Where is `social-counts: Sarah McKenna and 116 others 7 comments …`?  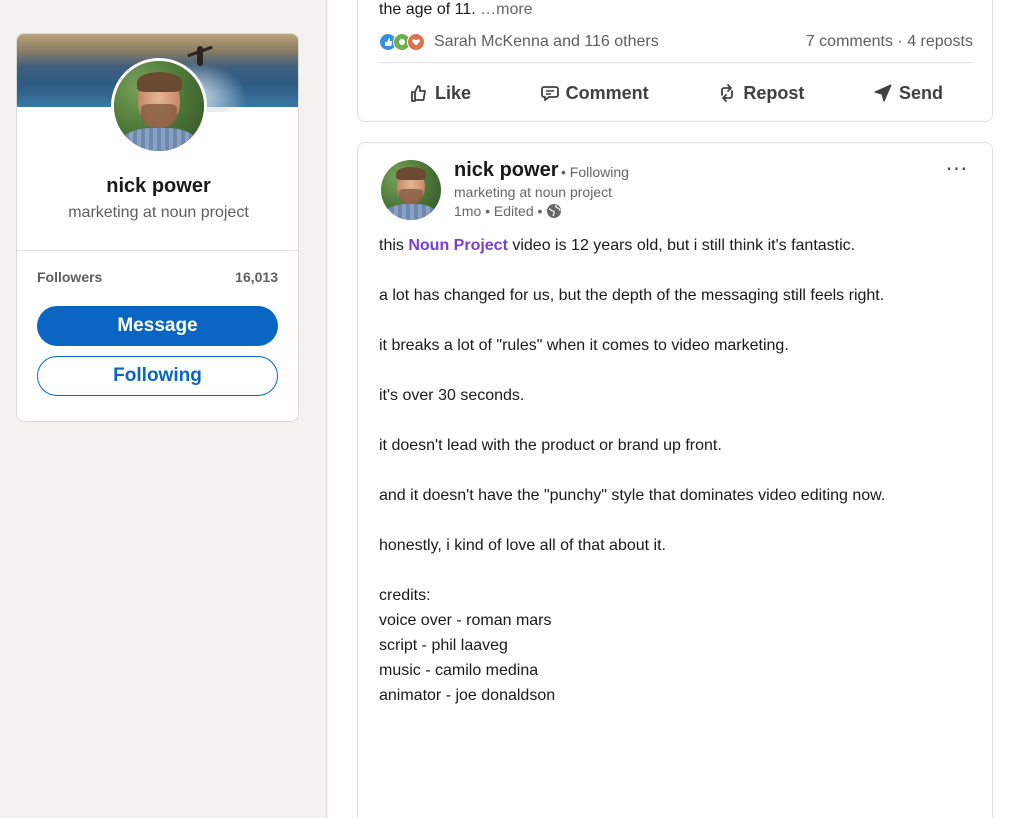 social-counts: Sarah McKenna and 116 others 7 comments … is located at coordinates (676, 43).